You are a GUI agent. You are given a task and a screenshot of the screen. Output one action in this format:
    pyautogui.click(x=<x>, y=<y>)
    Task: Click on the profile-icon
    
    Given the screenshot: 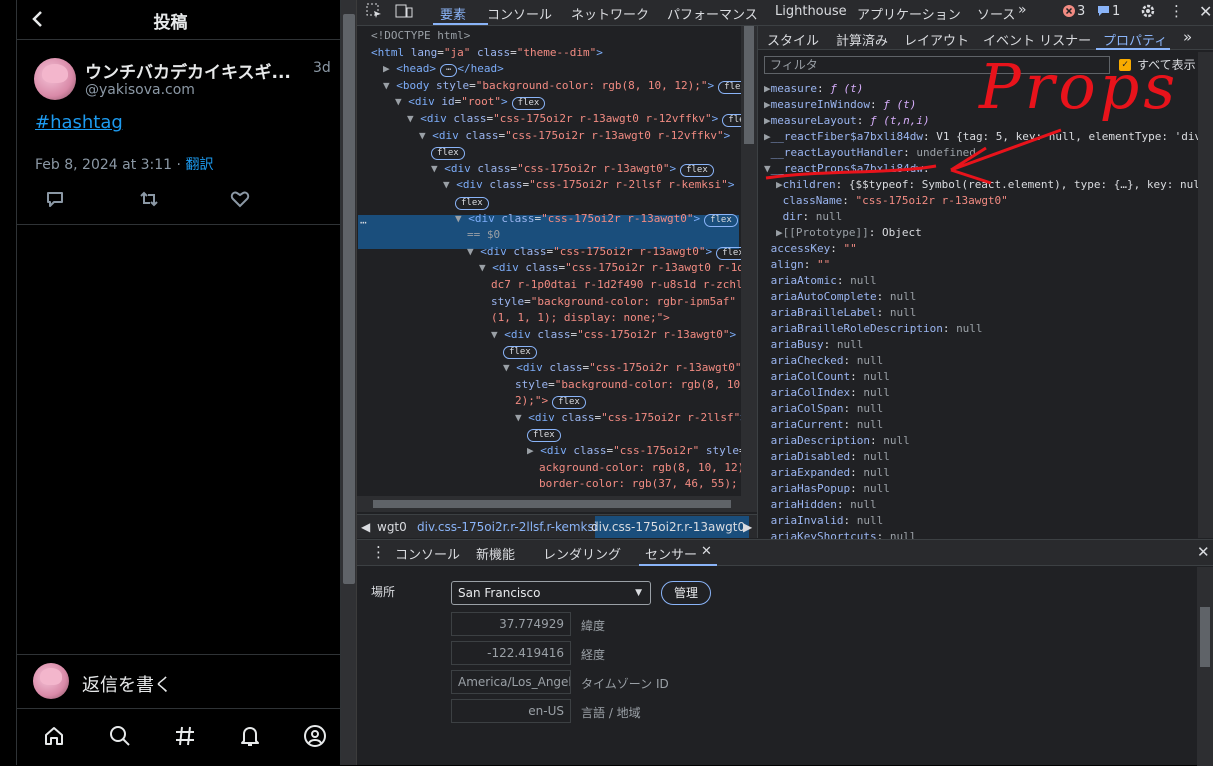 What is the action you would take?
    pyautogui.click(x=315, y=736)
    